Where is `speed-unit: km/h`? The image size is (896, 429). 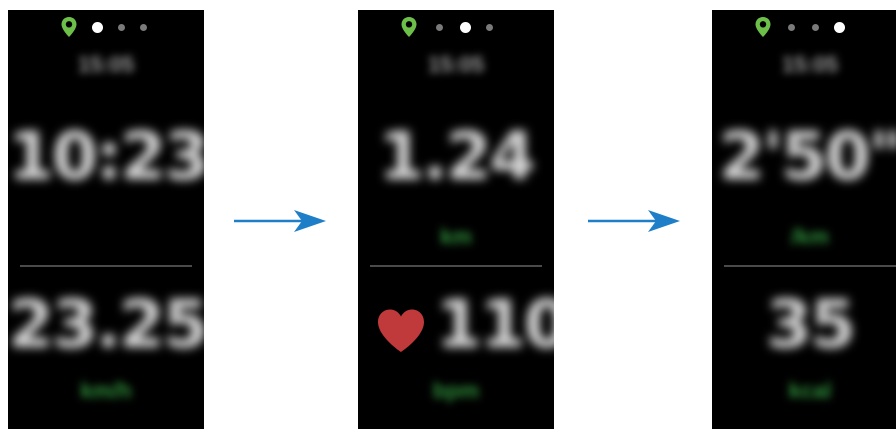
speed-unit: km/h is located at coordinates (106, 390).